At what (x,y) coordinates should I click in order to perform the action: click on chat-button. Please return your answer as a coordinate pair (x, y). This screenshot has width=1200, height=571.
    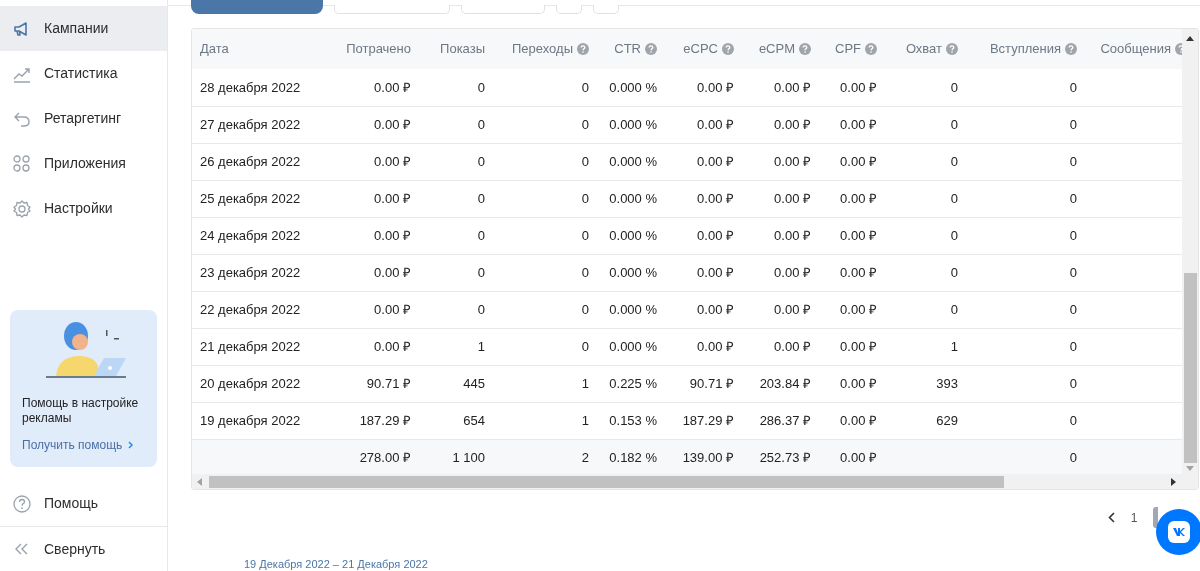
    Looking at the image, I should click on (1178, 532).